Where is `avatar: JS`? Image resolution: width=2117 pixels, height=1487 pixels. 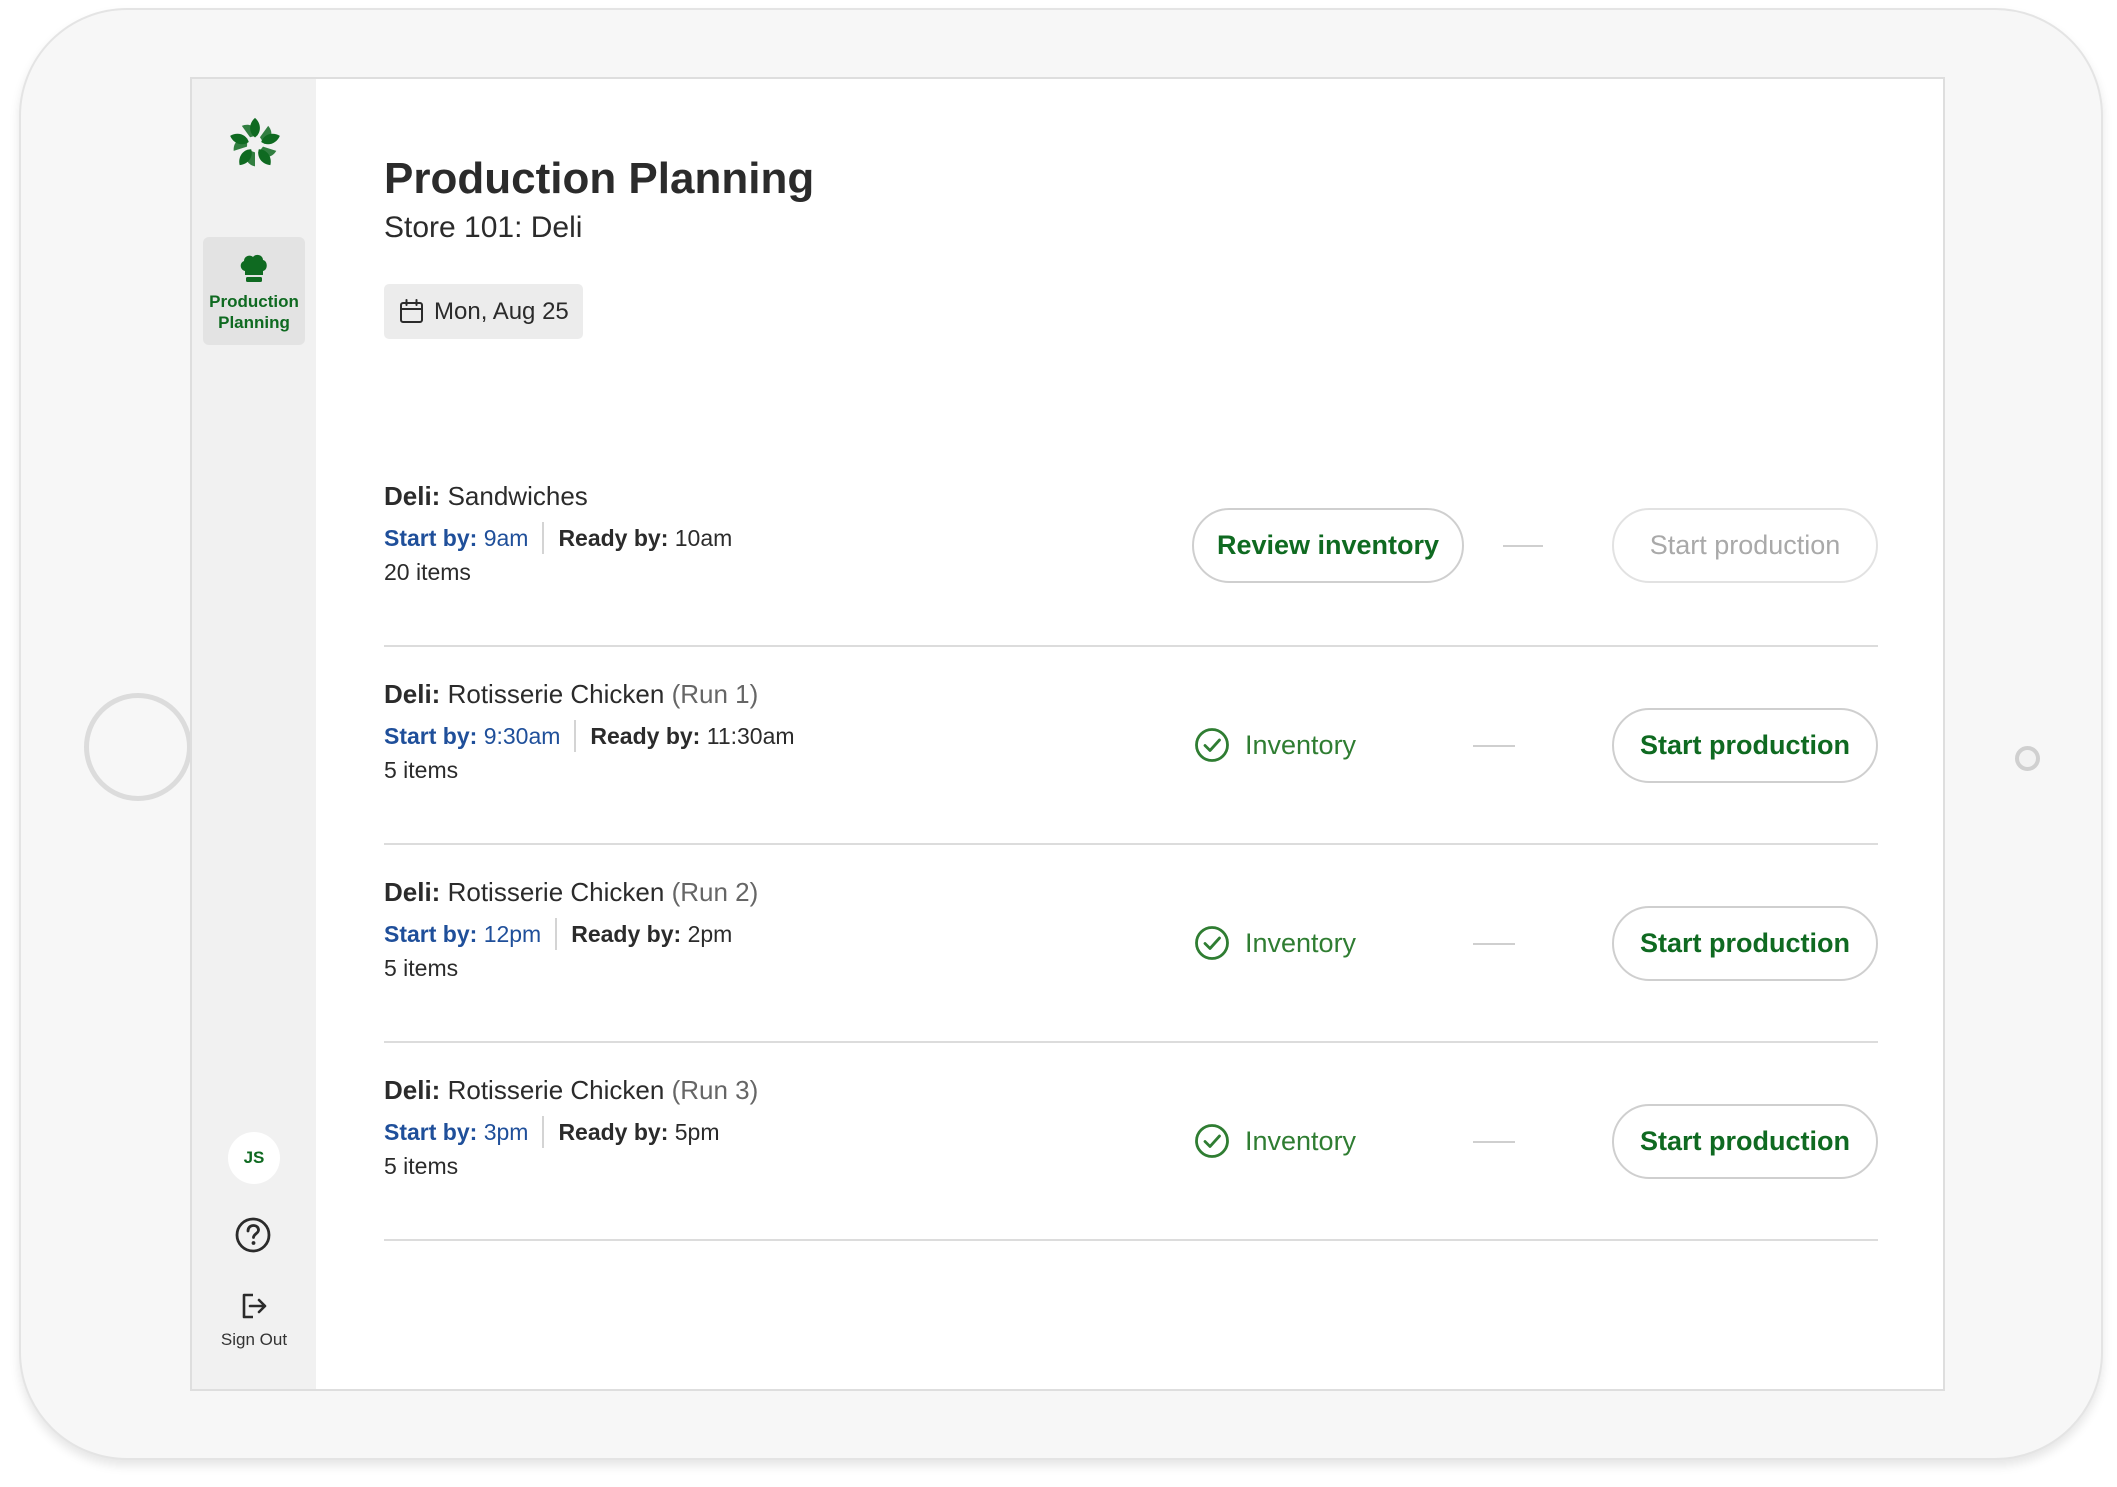 avatar: JS is located at coordinates (254, 1158).